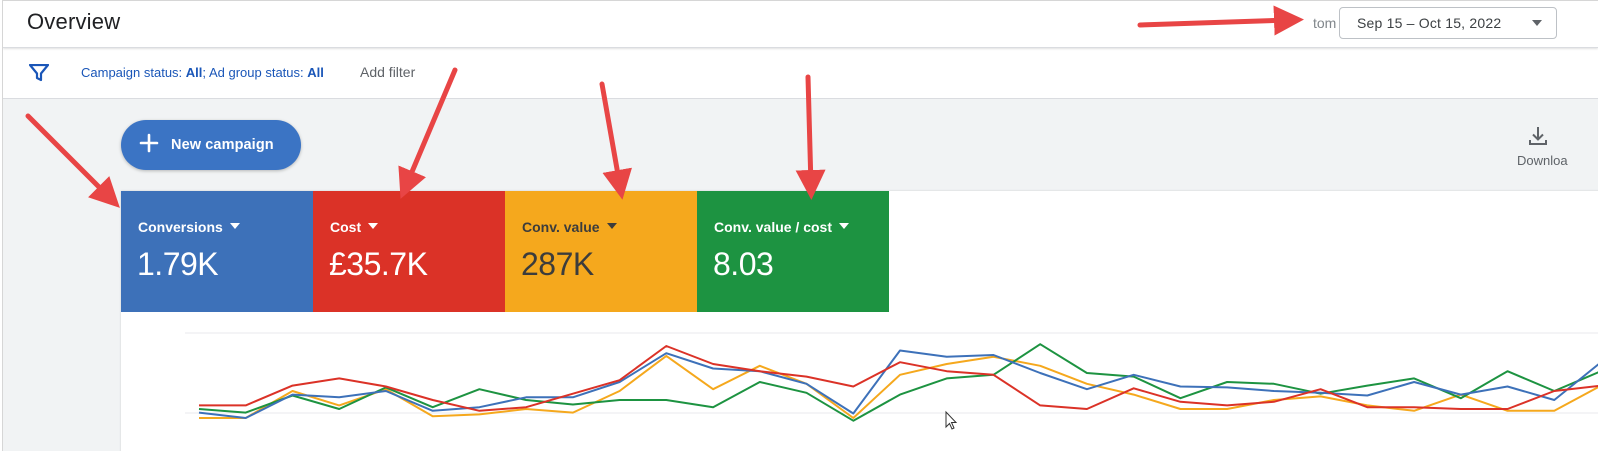 The height and width of the screenshot is (451, 1598). I want to click on metric-value: 1.79K, so click(178, 264).